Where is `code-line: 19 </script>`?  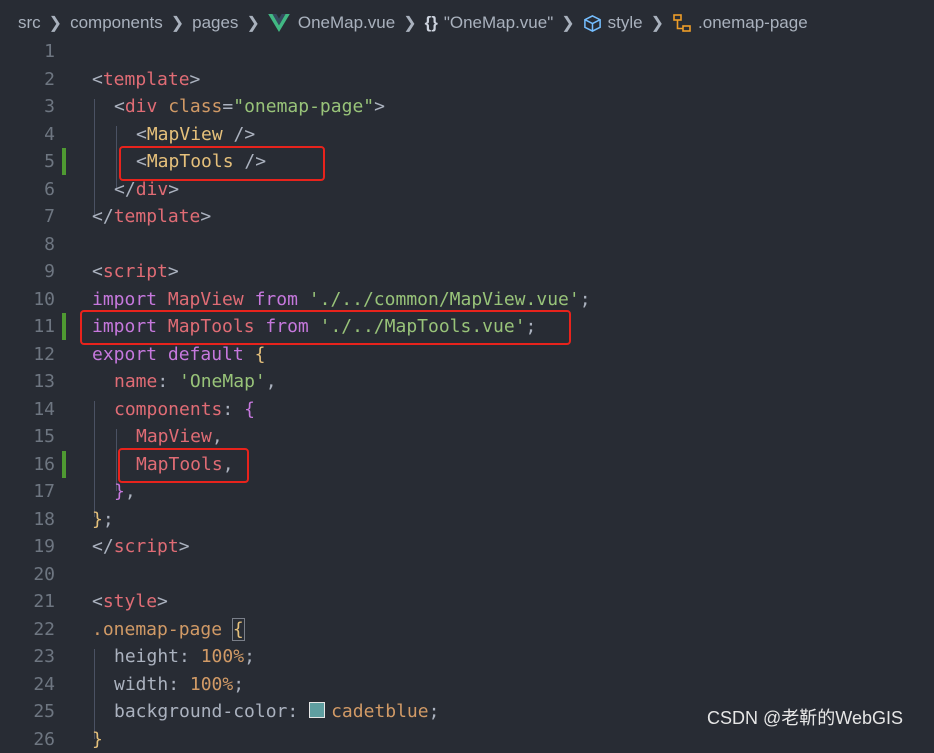
code-line: 19 </script> is located at coordinates (467, 547).